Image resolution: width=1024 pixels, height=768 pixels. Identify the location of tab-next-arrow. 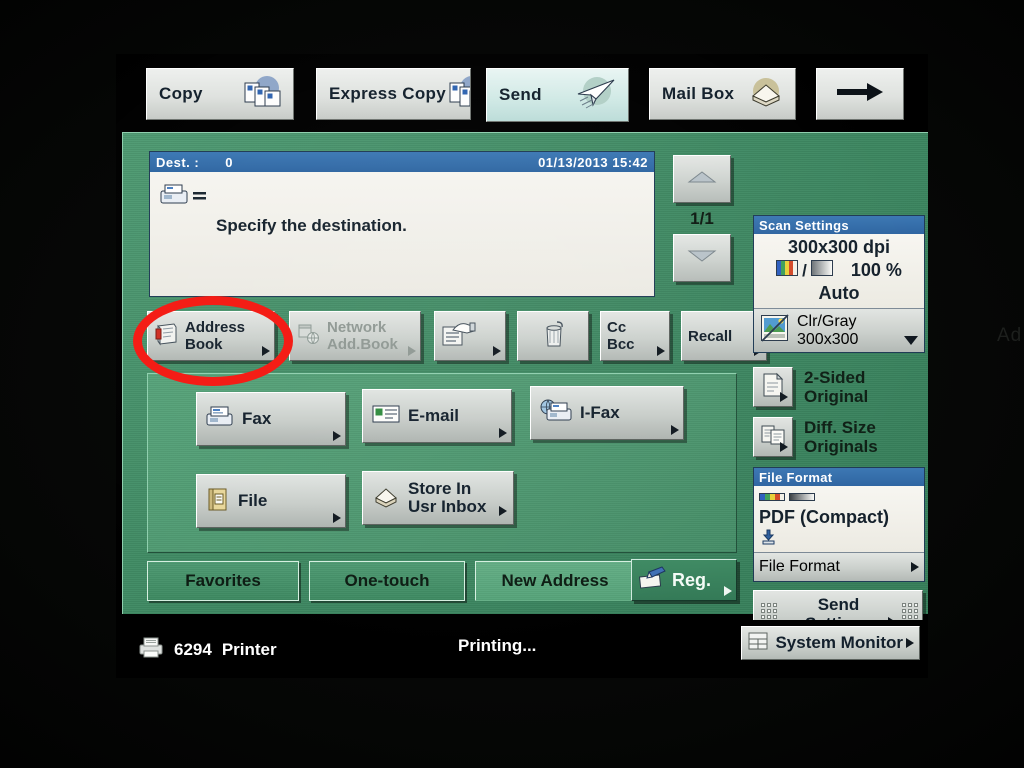
(860, 94).